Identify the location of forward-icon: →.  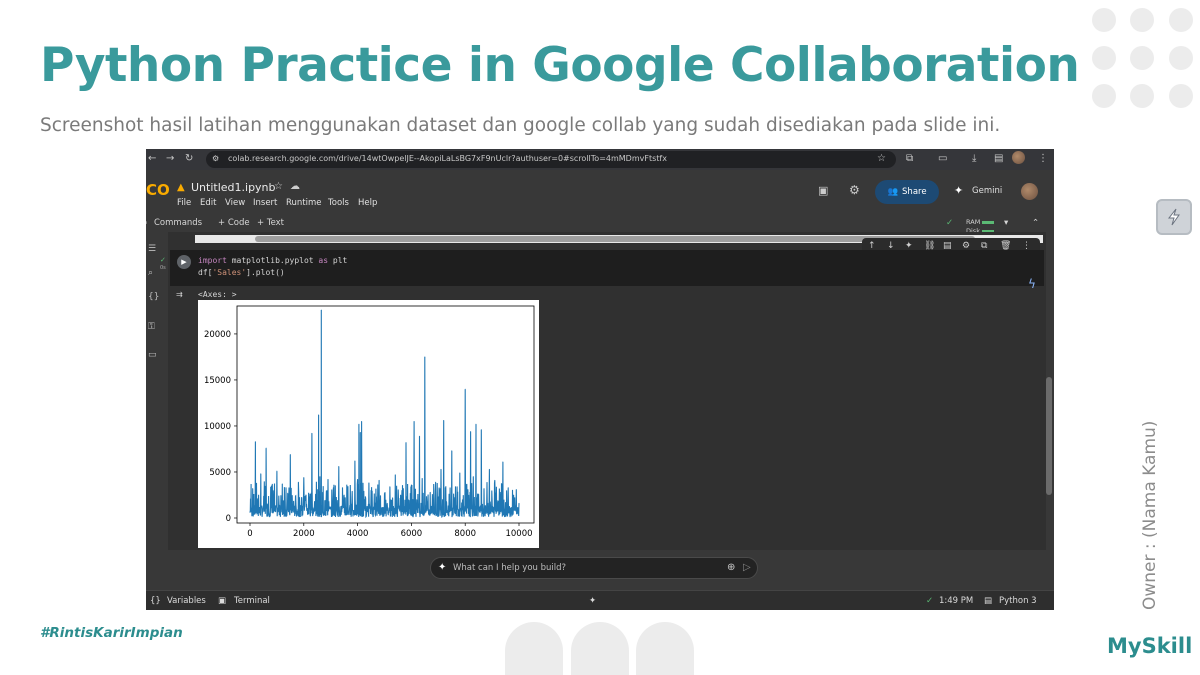
(170, 159).